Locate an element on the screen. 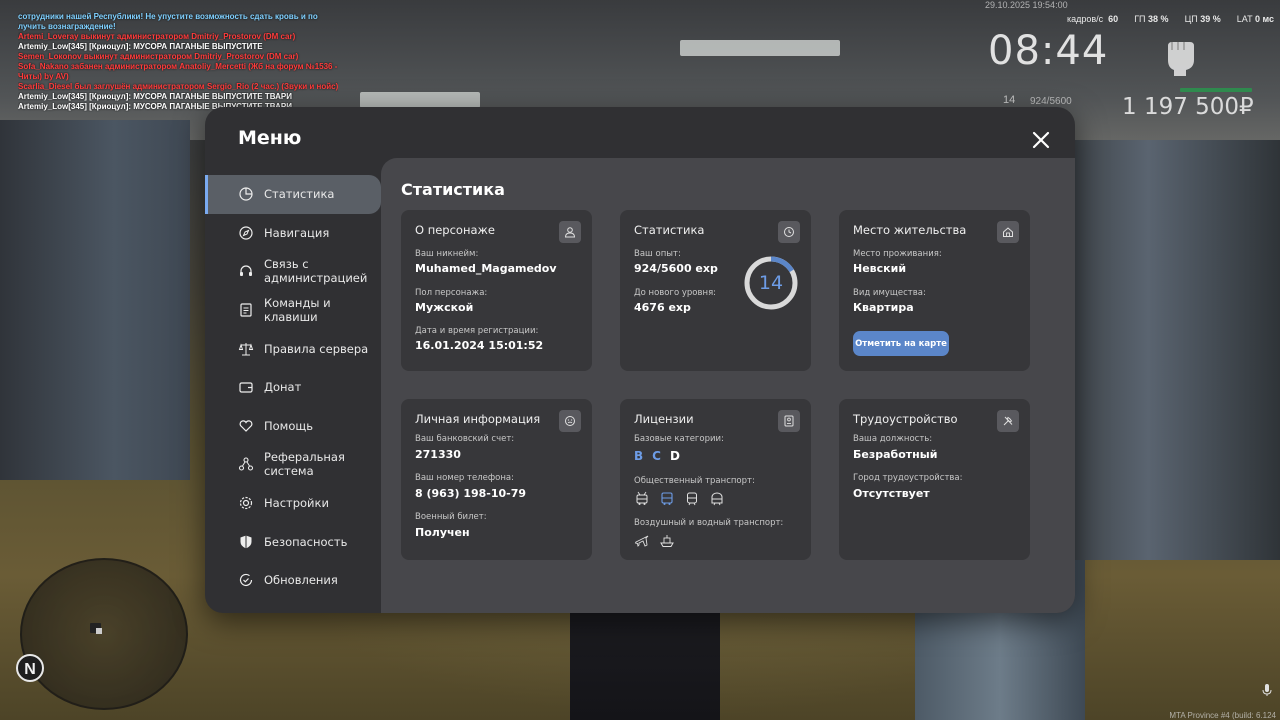  sidebar-item-updates: Обновления is located at coordinates (293, 580).